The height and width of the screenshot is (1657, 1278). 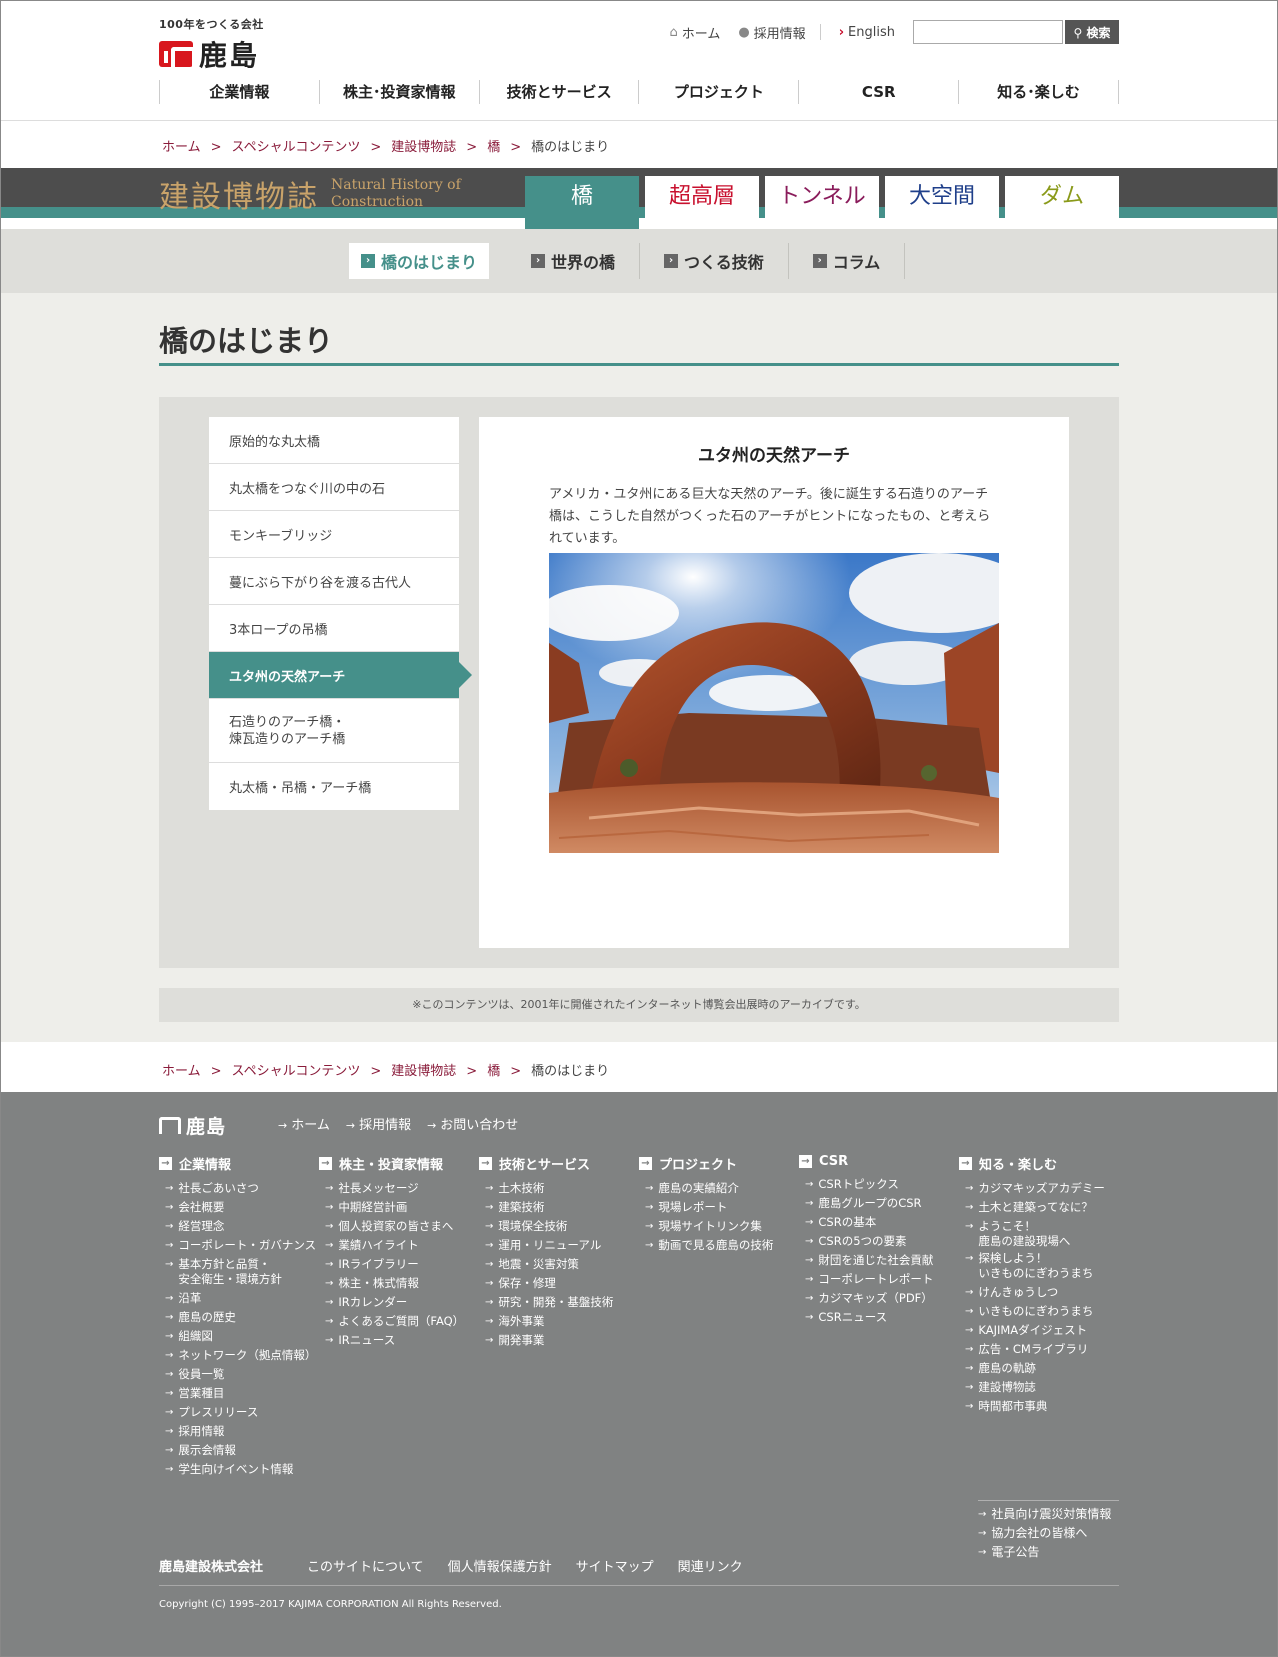 What do you see at coordinates (1039, 1163) in the screenshot?
I see `footer-column-title: → 知る・楽しむ` at bounding box center [1039, 1163].